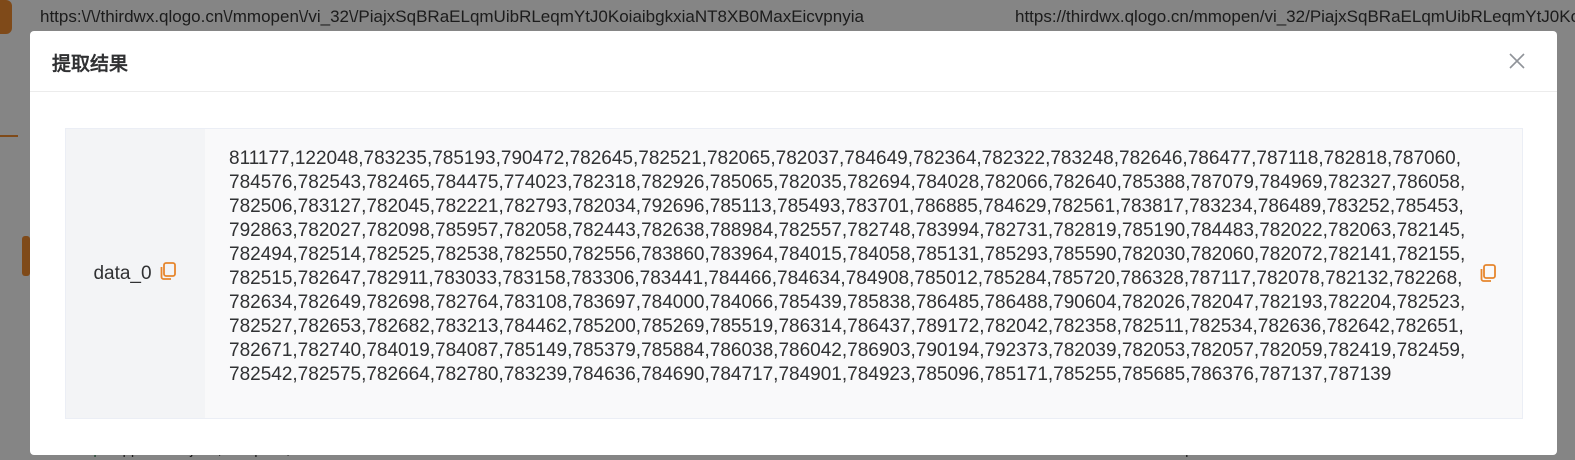 The image size is (1575, 460). I want to click on copy-key-button, so click(168, 274).